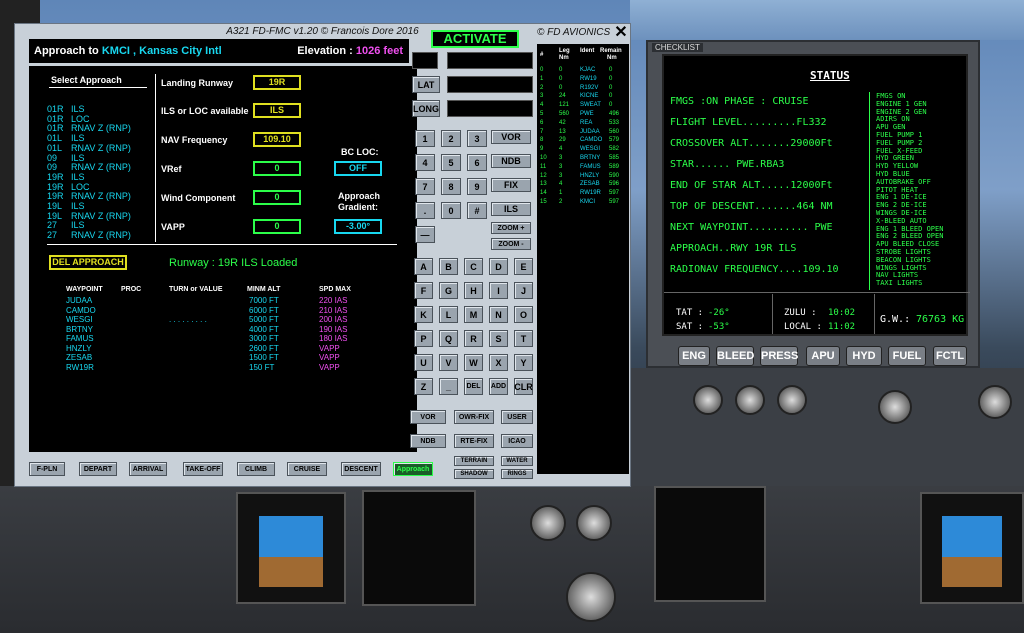 The width and height of the screenshot is (1024, 633). Describe the element at coordinates (477, 138) in the screenshot. I see `numpad-key: 3` at that location.